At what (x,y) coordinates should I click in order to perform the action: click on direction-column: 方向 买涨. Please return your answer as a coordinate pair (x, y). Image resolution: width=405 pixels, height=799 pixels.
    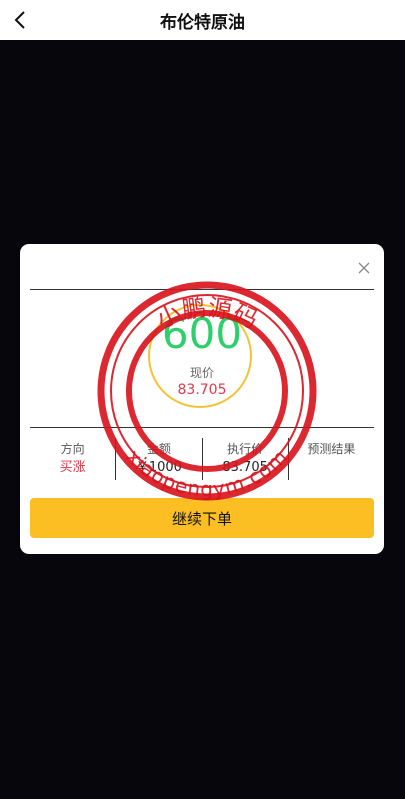
    Looking at the image, I should click on (72, 459).